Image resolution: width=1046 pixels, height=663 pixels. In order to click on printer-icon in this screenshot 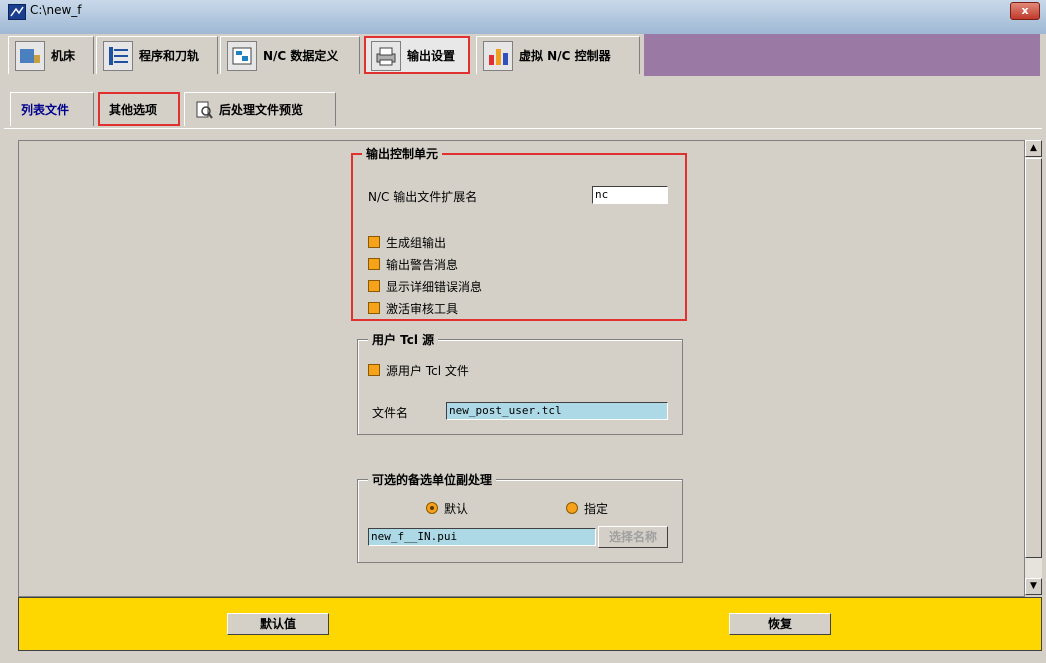, I will do `click(386, 55)`.